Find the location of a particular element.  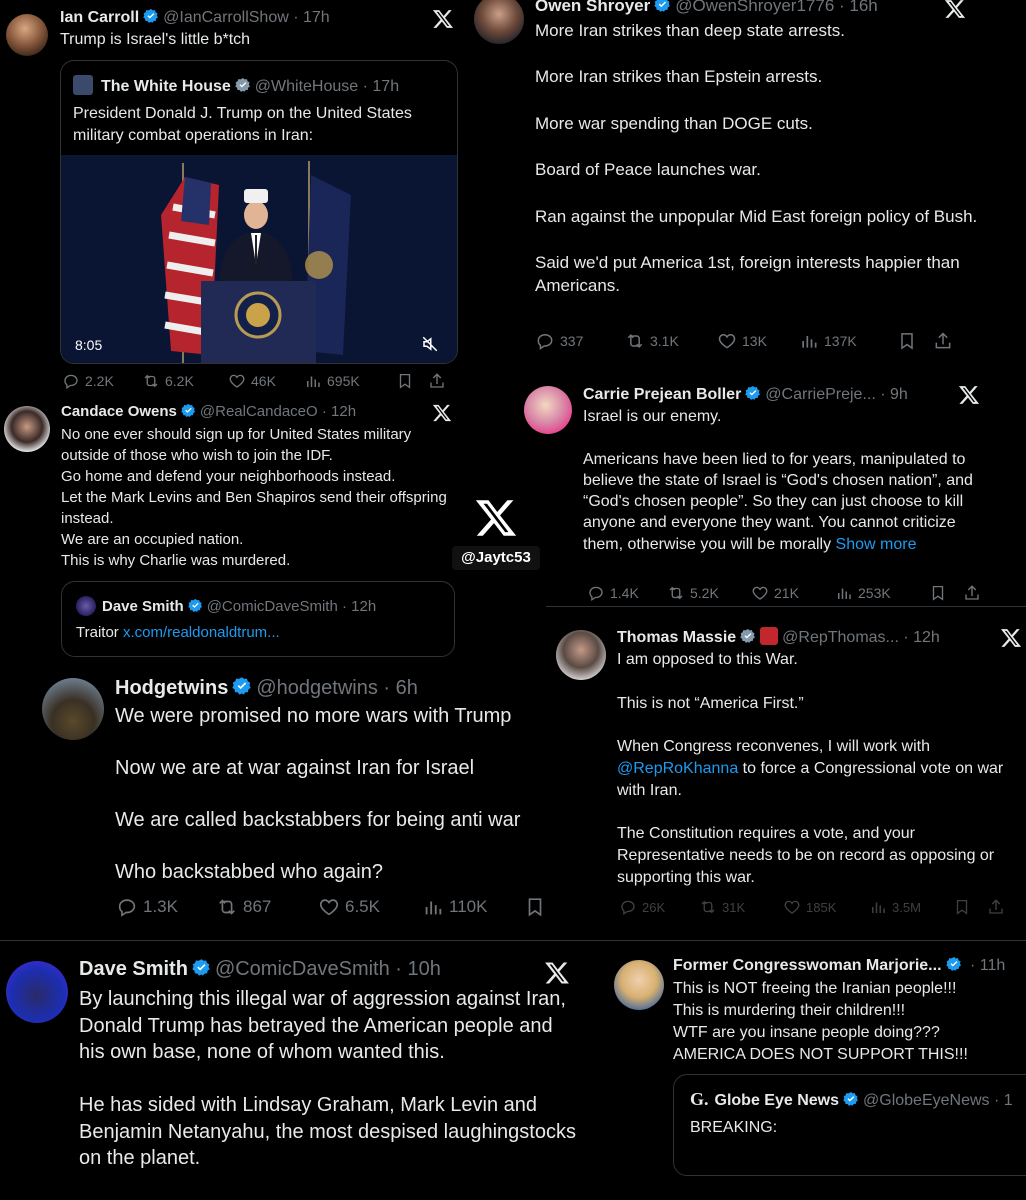

action-bar: 1.3K 867 6.5K 110K is located at coordinates (340, 907).